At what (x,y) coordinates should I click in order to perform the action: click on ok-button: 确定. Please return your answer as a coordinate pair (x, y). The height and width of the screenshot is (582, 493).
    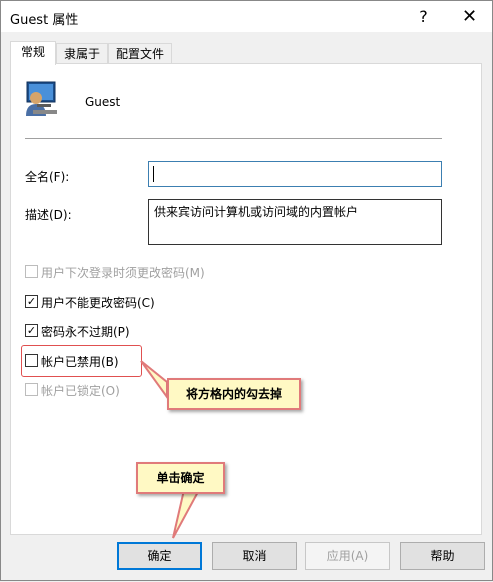
    Looking at the image, I should click on (159, 556).